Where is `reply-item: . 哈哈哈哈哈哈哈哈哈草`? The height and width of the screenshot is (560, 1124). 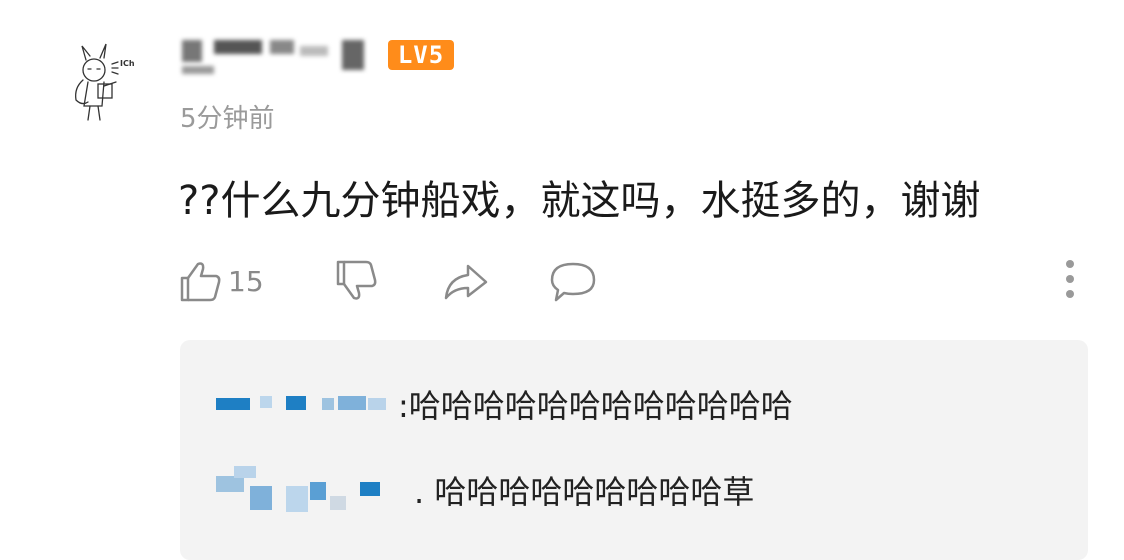
reply-item: . 哈哈哈哈哈哈哈哈哈草 is located at coordinates (484, 490).